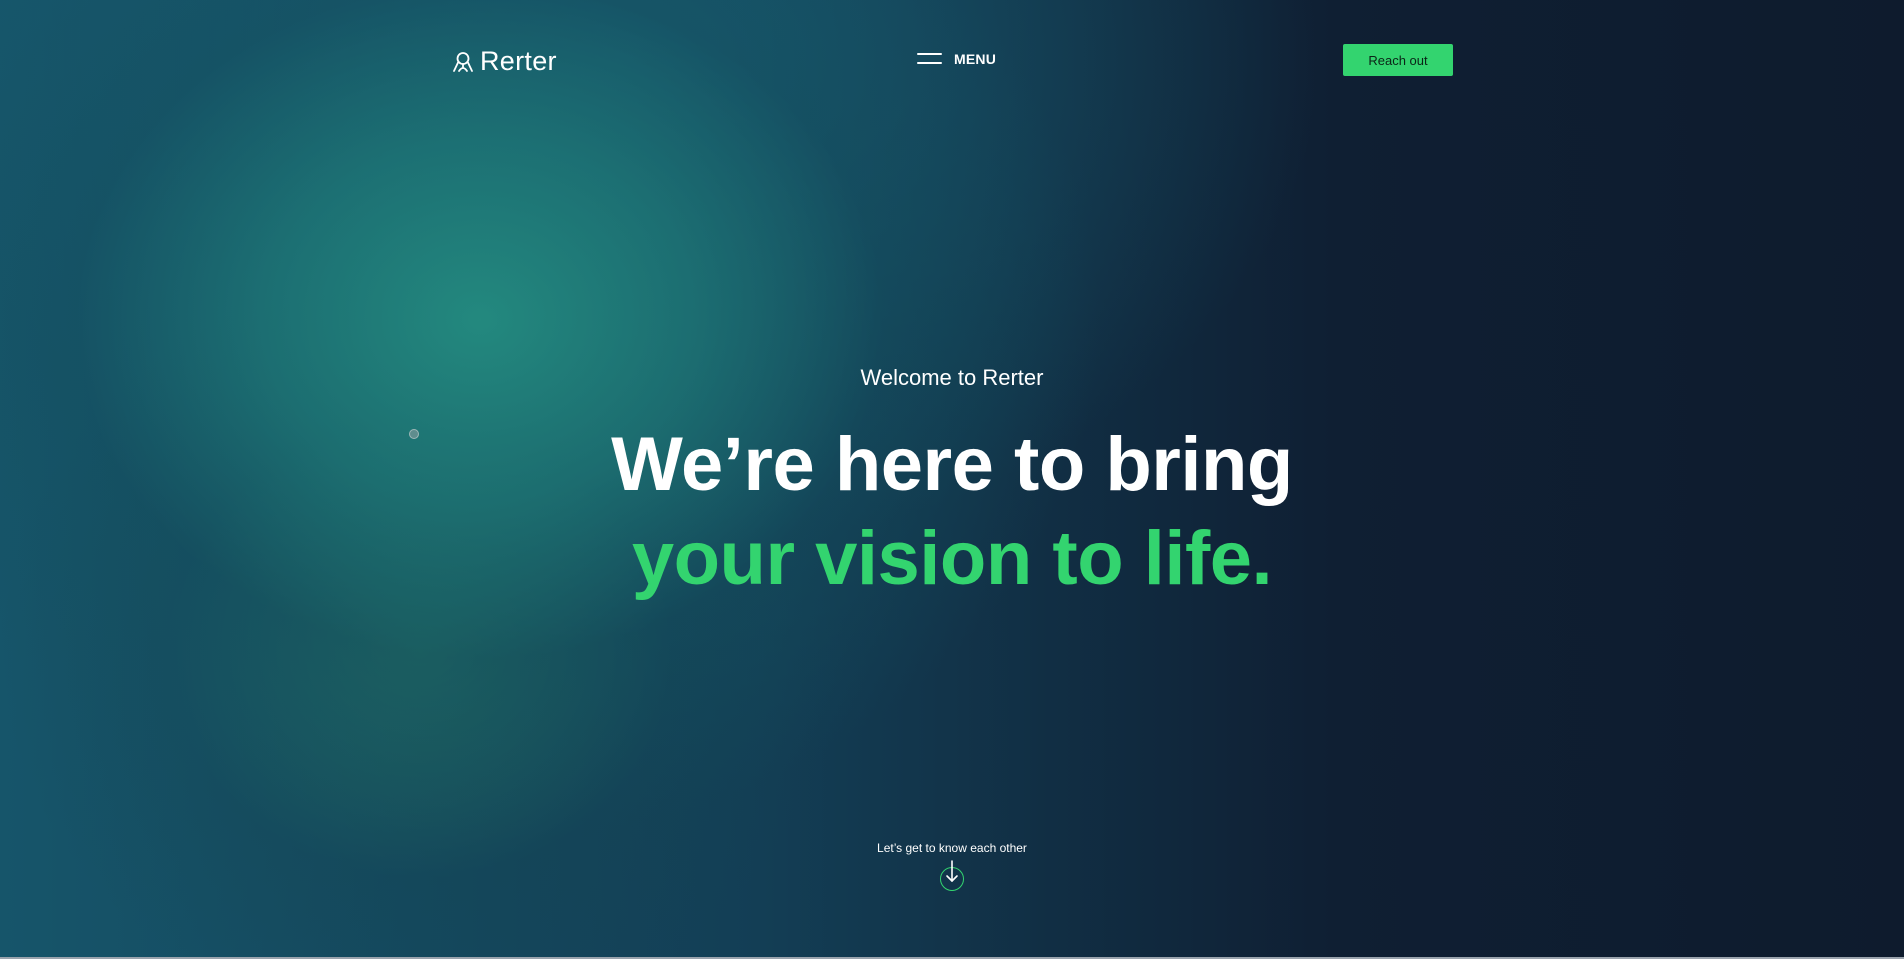 This screenshot has width=1904, height=959. What do you see at coordinates (952, 377) in the screenshot?
I see `hero-eyebrow: Welcome to Rerter` at bounding box center [952, 377].